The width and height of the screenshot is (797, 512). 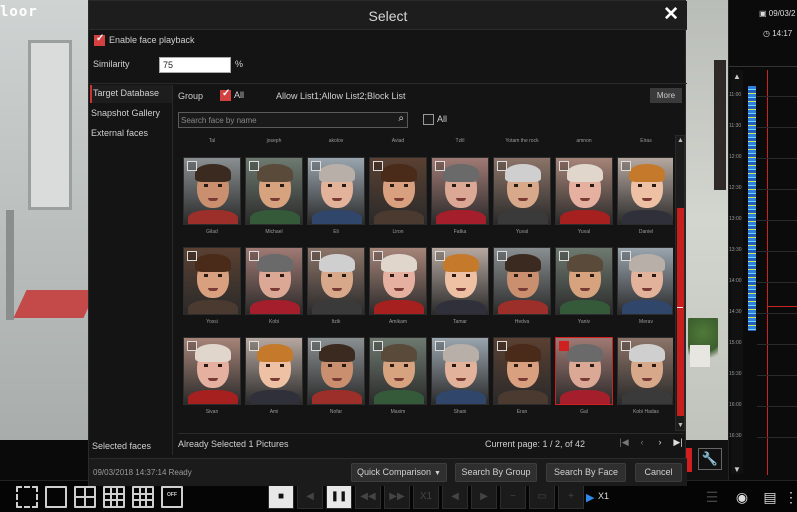 What do you see at coordinates (283, 120) in the screenshot?
I see `search-face-input` at bounding box center [283, 120].